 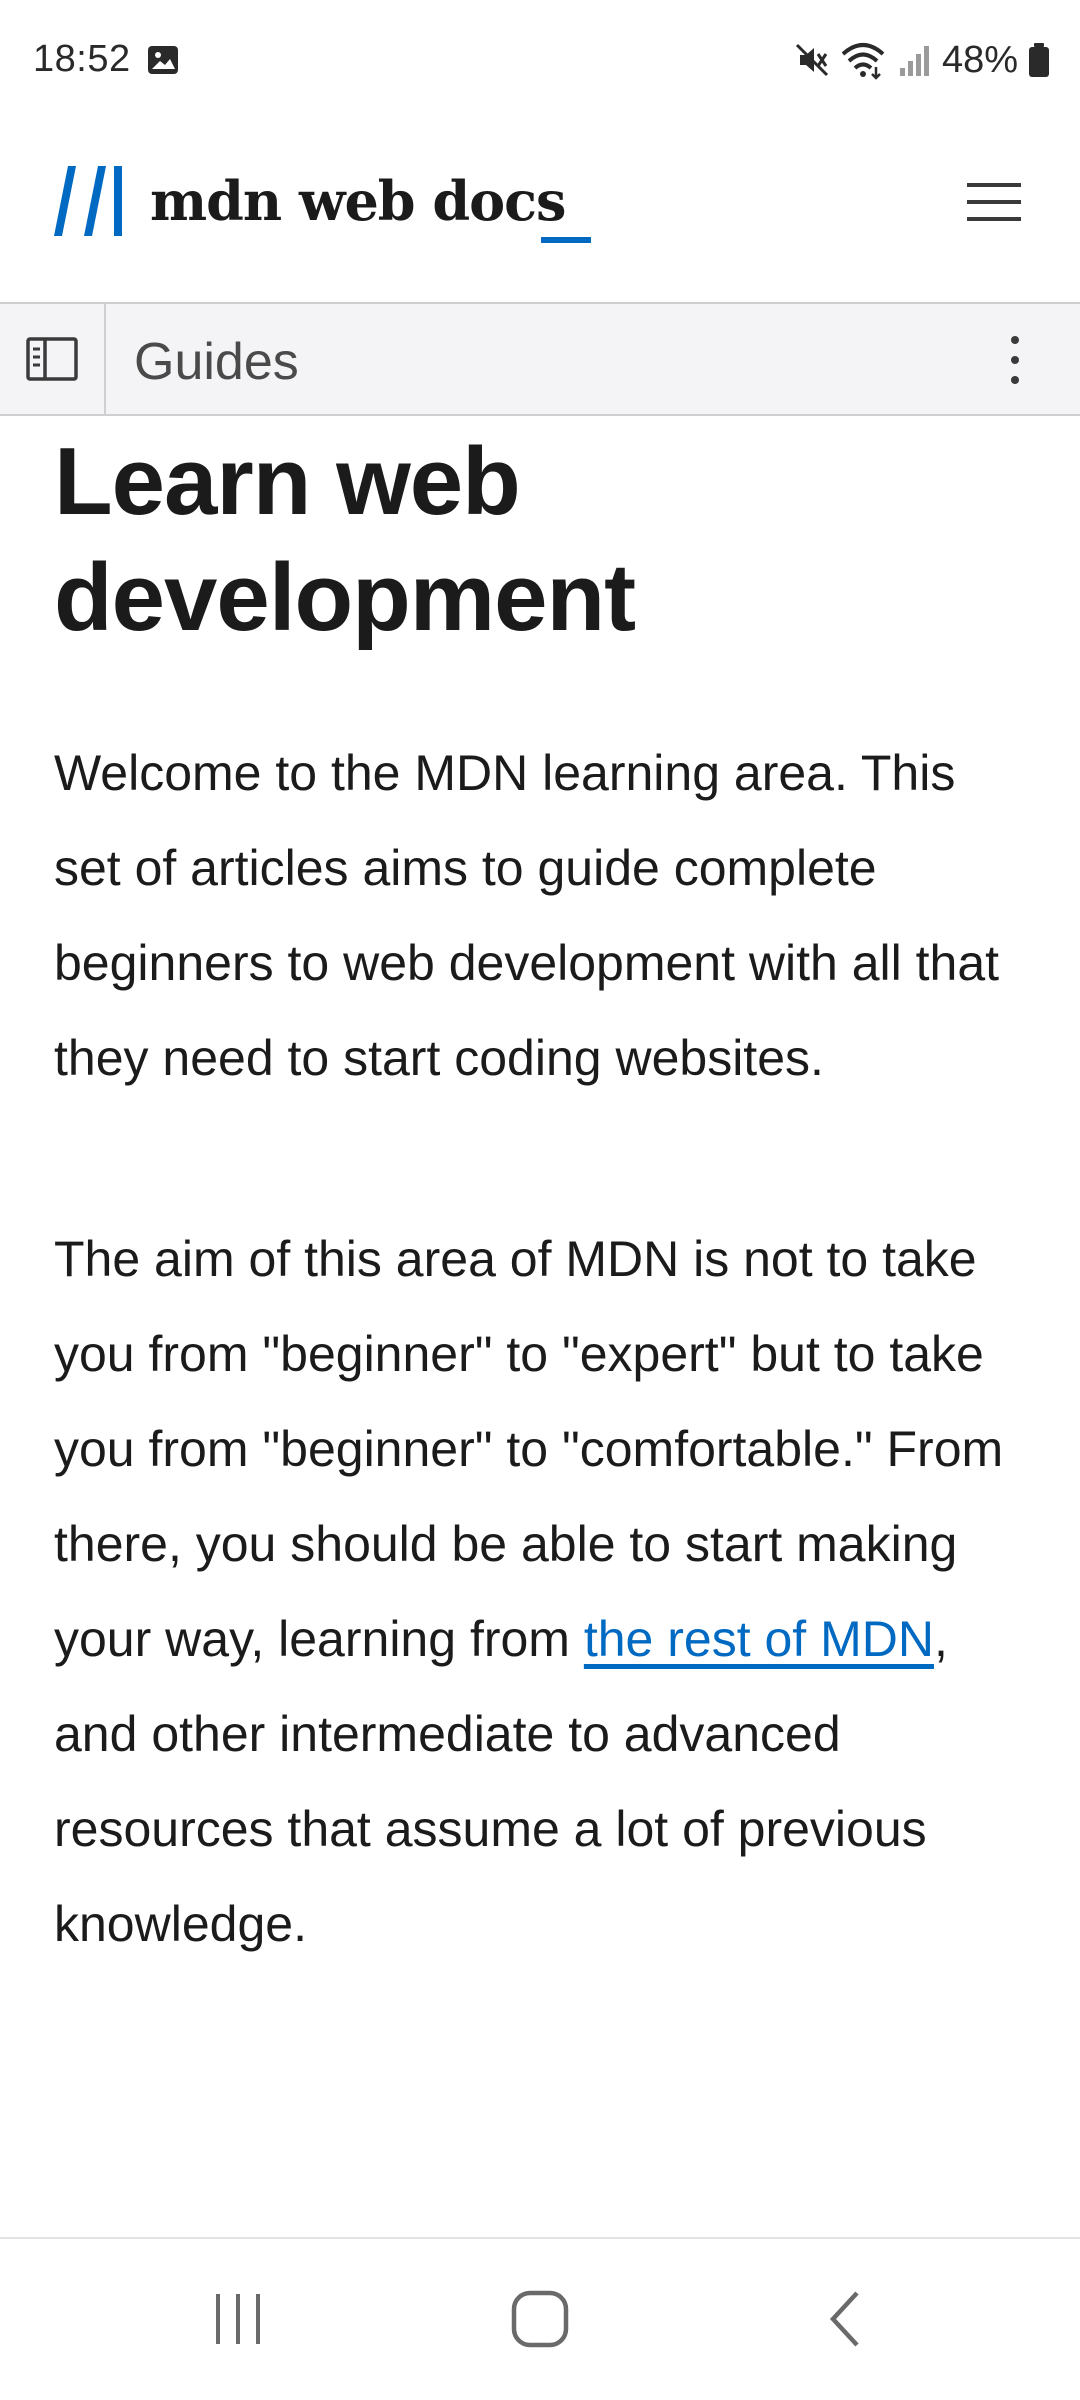 I want to click on mdn-logo: mdn web docs, so click(x=310, y=201).